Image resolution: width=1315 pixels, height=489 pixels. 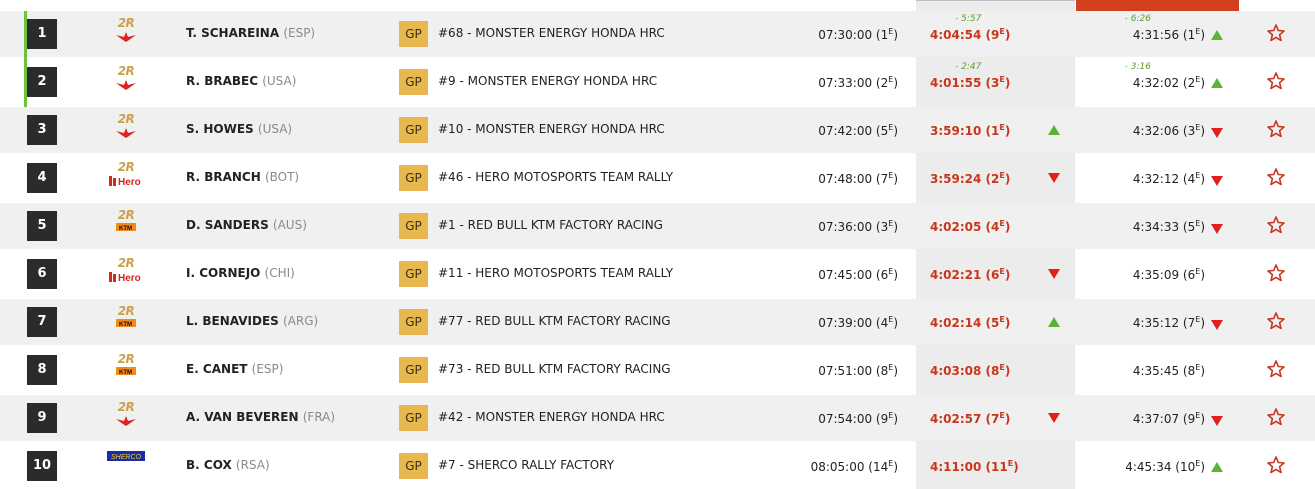 What do you see at coordinates (853, 35) in the screenshot?
I see `start-time-value: 07:30:00 (1` at bounding box center [853, 35].